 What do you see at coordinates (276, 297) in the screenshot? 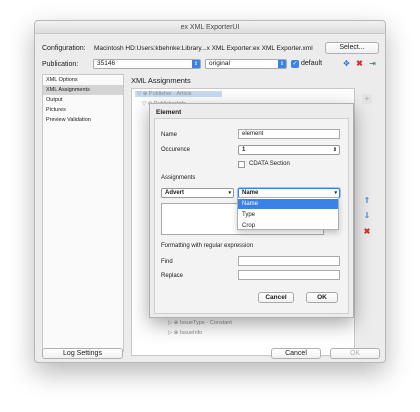
I see `dialog-cancel-button: Cancel` at bounding box center [276, 297].